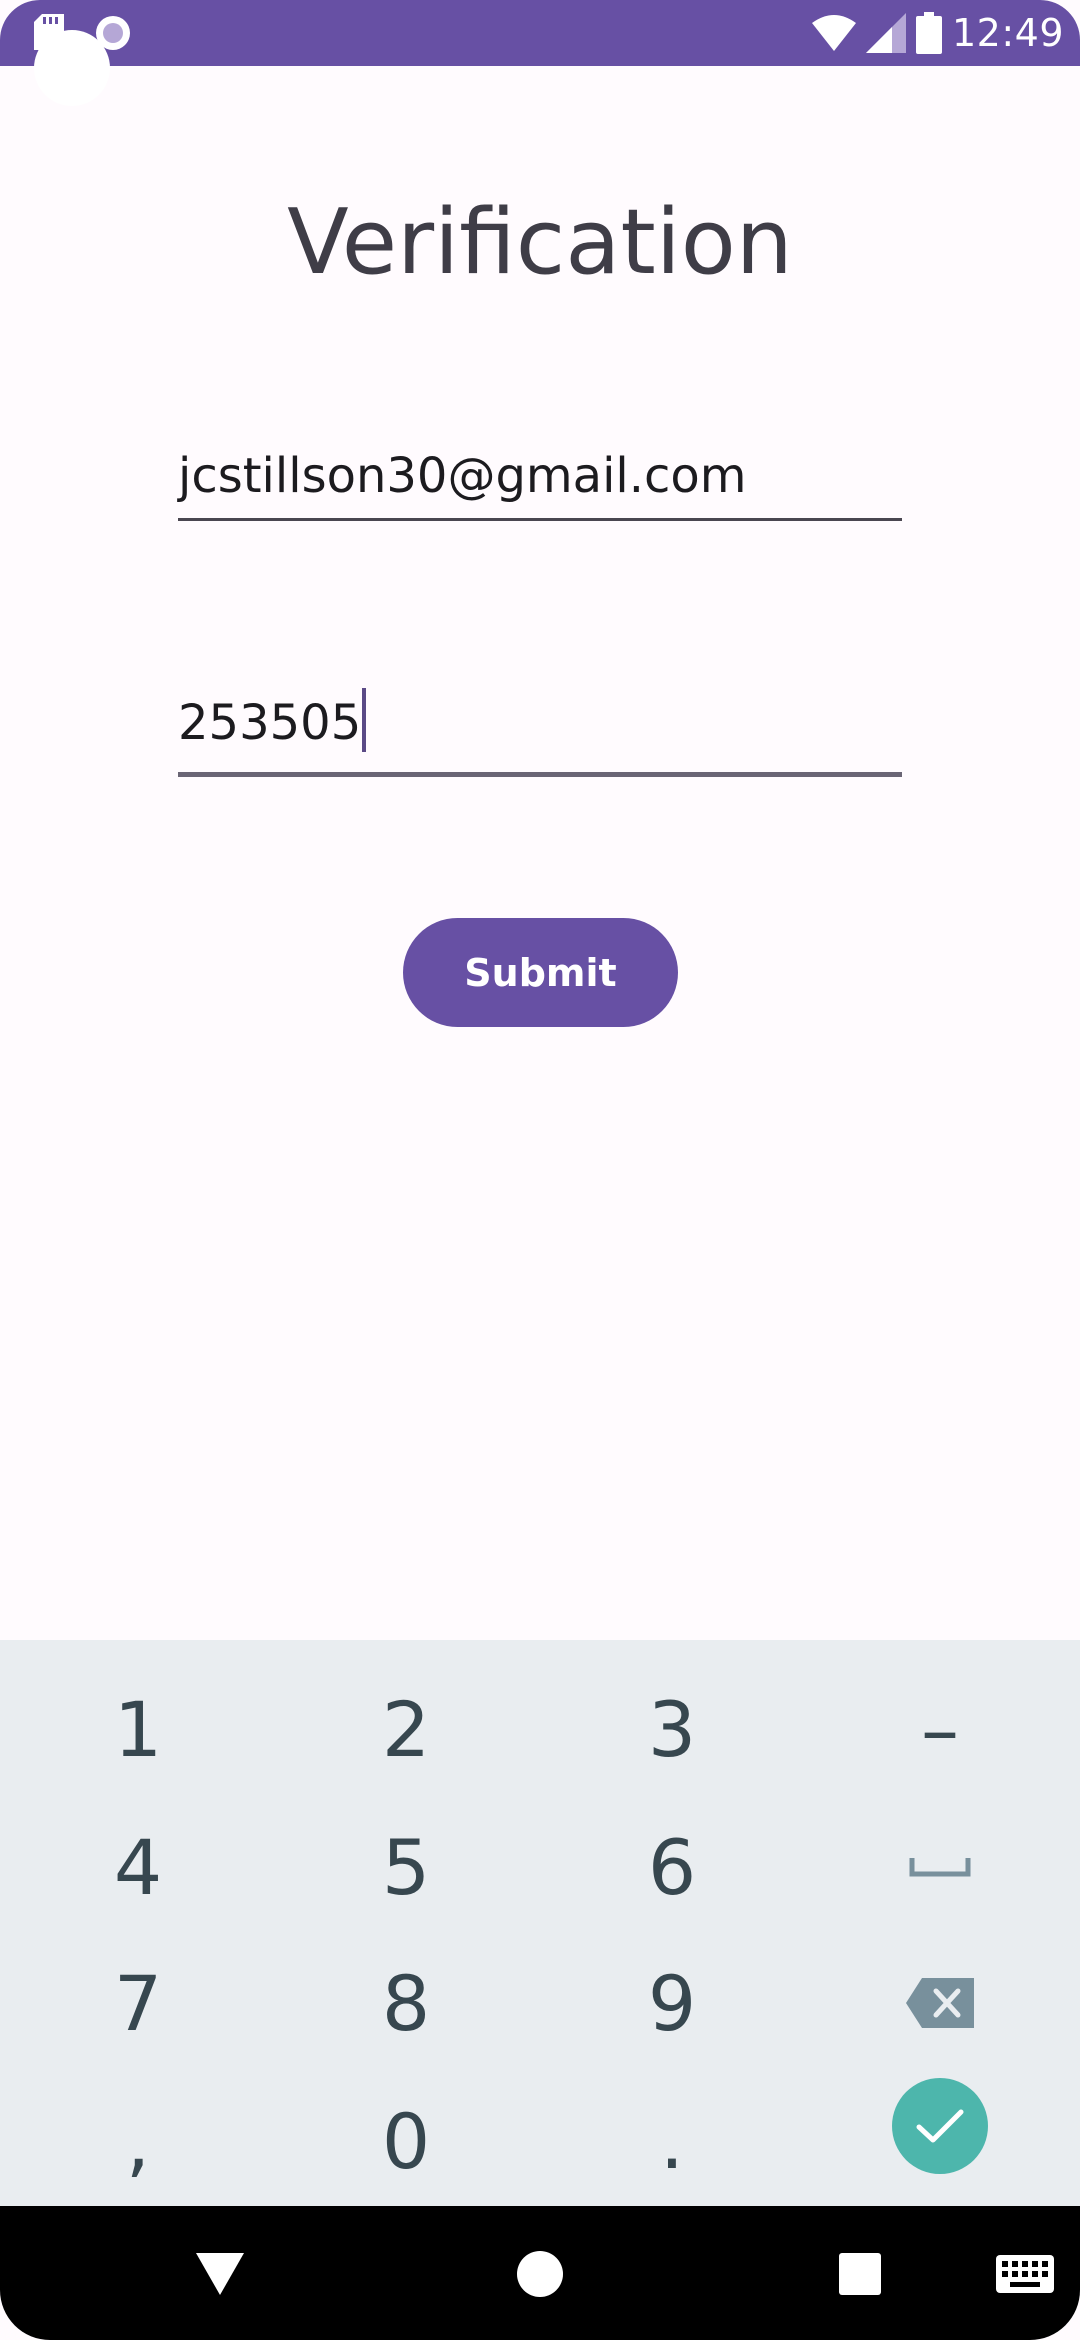 This screenshot has width=1080, height=2340. What do you see at coordinates (672, 2141) in the screenshot?
I see `key-period: .` at bounding box center [672, 2141].